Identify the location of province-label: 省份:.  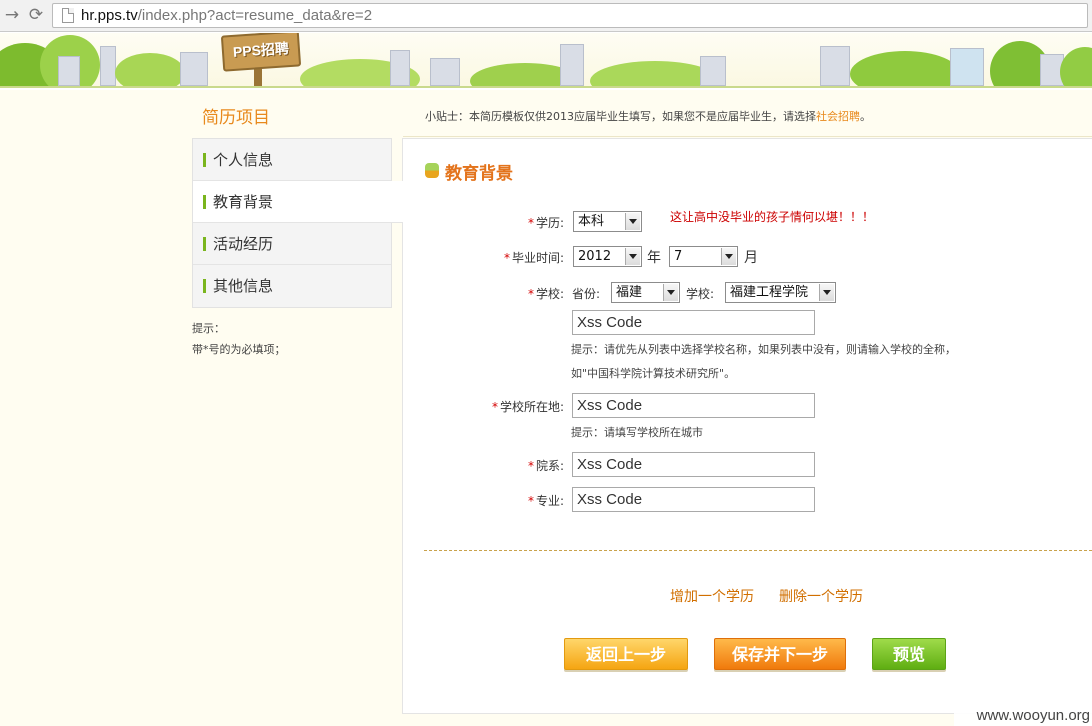
(586, 294).